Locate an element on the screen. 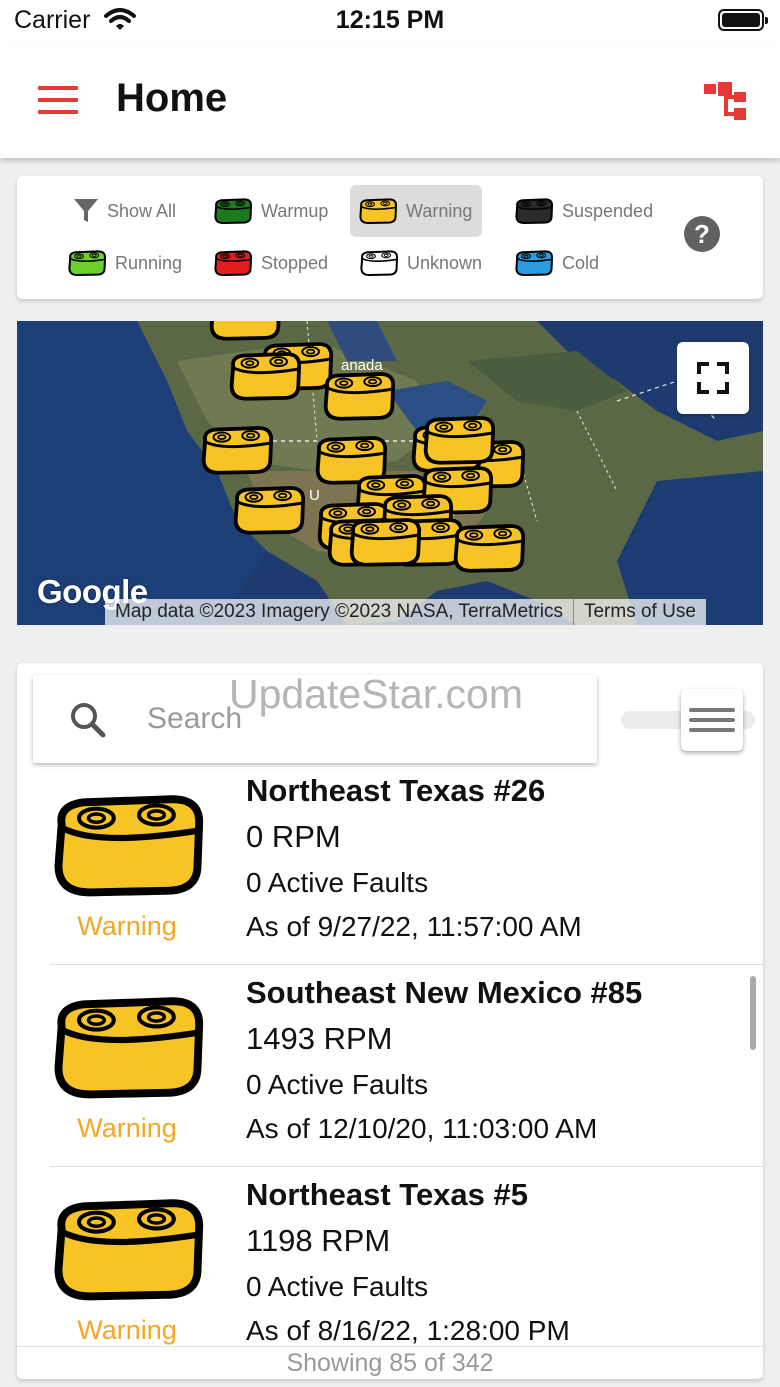 The height and width of the screenshot is (1387, 780). legend-label: Unknown is located at coordinates (445, 262).